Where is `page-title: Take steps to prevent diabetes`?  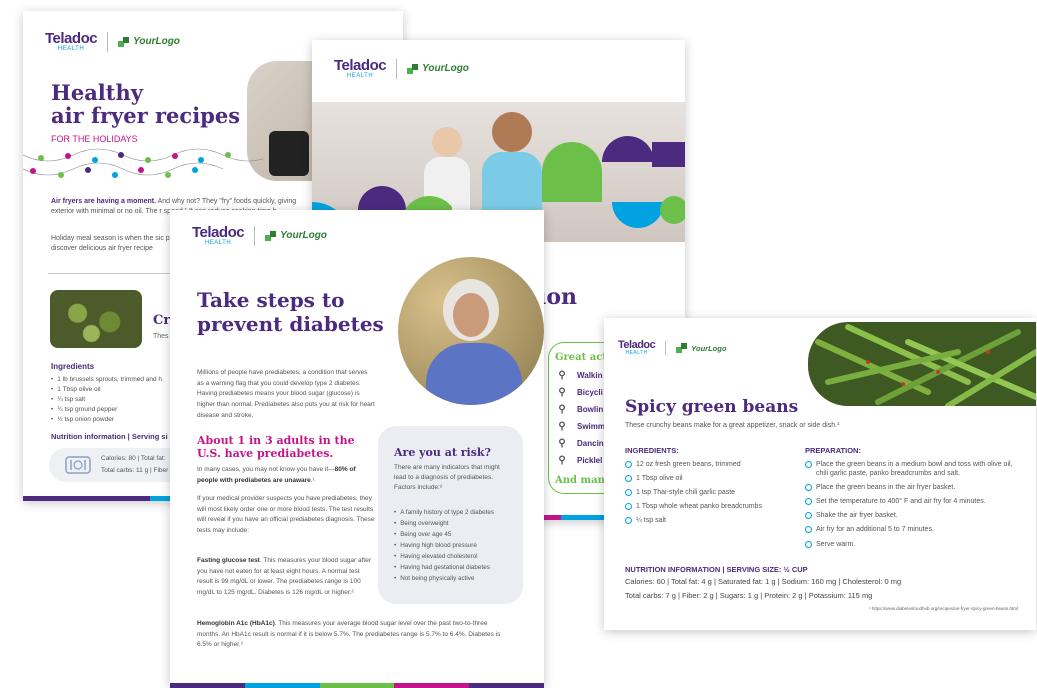 page-title: Take steps to prevent diabetes is located at coordinates (290, 312).